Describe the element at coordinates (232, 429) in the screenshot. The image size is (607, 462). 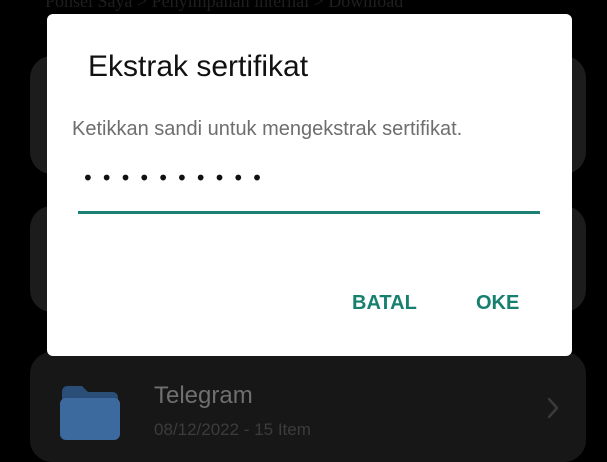
I see `folder-meta: 08/12/2022 - 15 Item` at that location.